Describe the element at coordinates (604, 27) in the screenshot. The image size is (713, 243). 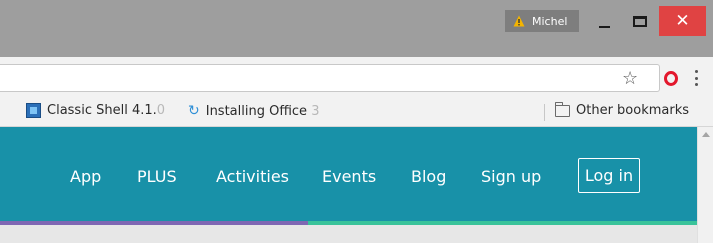
I see `minimize-icon` at that location.